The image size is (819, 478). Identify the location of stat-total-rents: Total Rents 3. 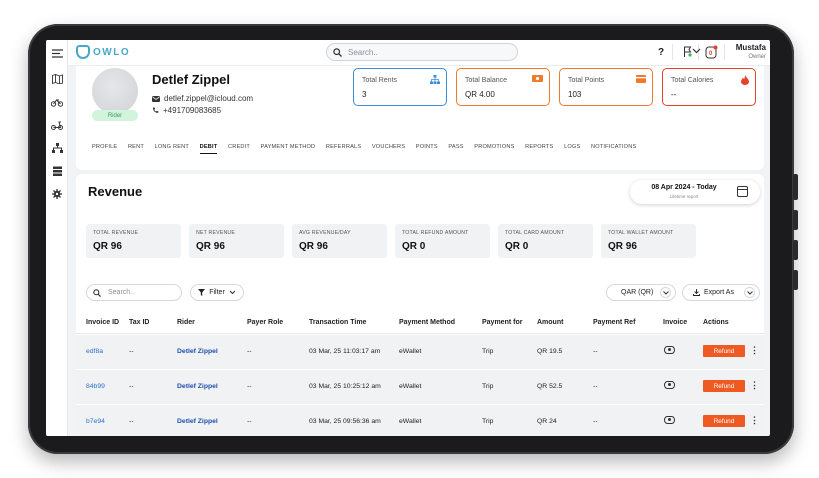
(400, 87).